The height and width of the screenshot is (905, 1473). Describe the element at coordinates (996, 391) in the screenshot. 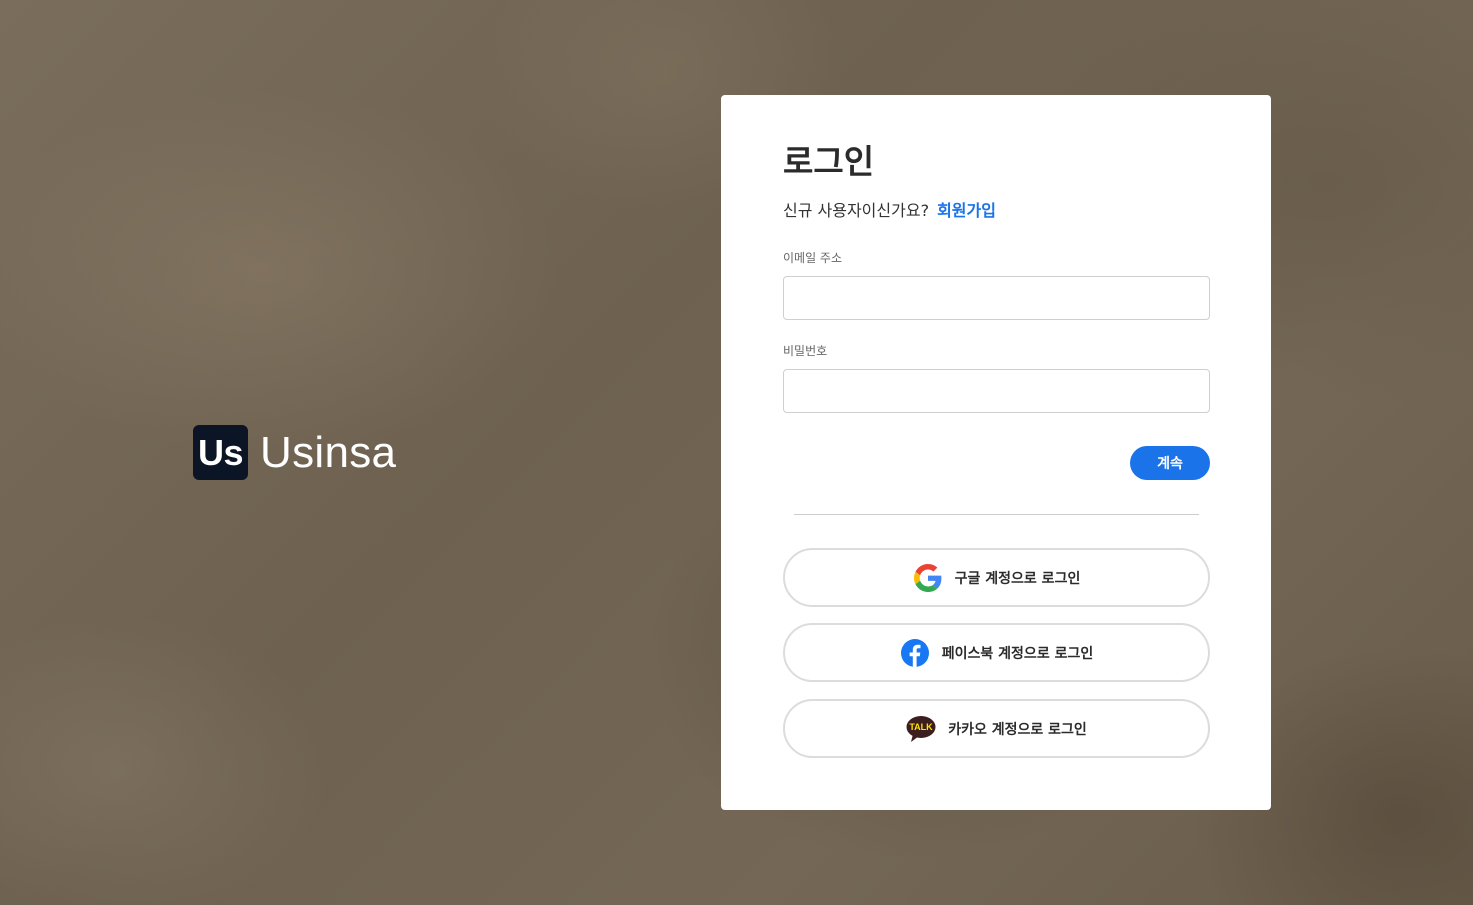

I see `password-field` at that location.